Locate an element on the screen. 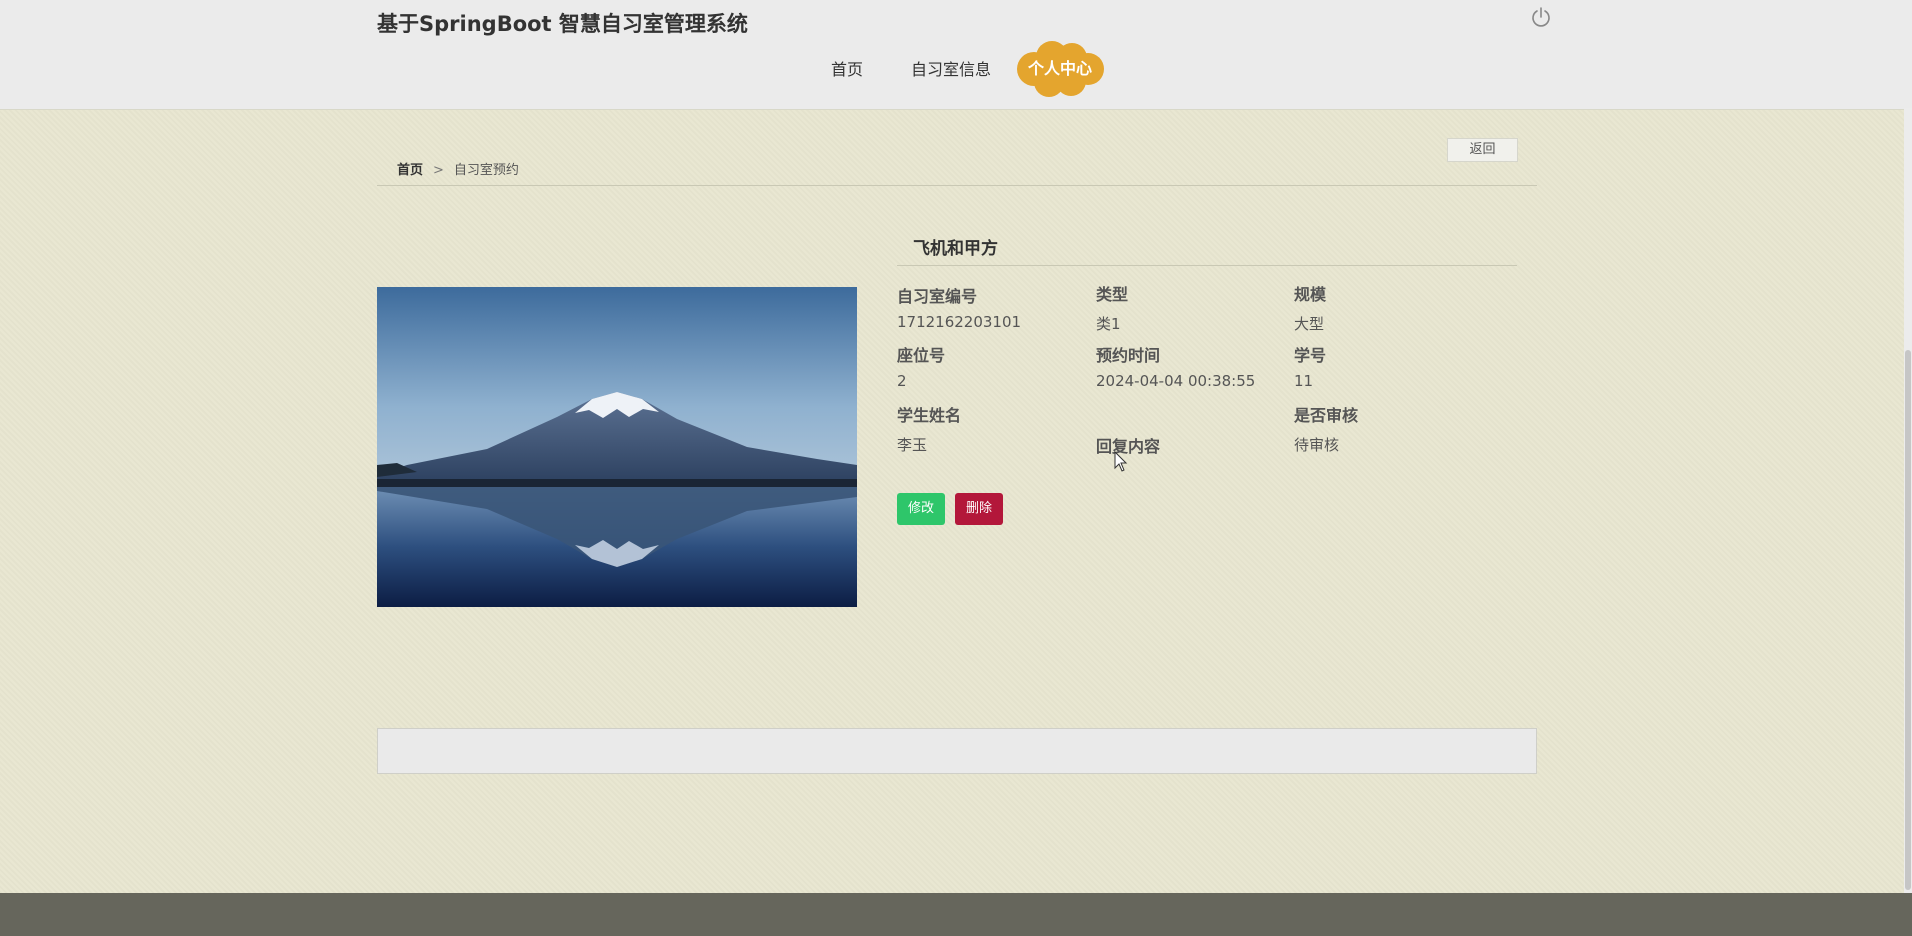  back-button: 返回 is located at coordinates (1482, 150).